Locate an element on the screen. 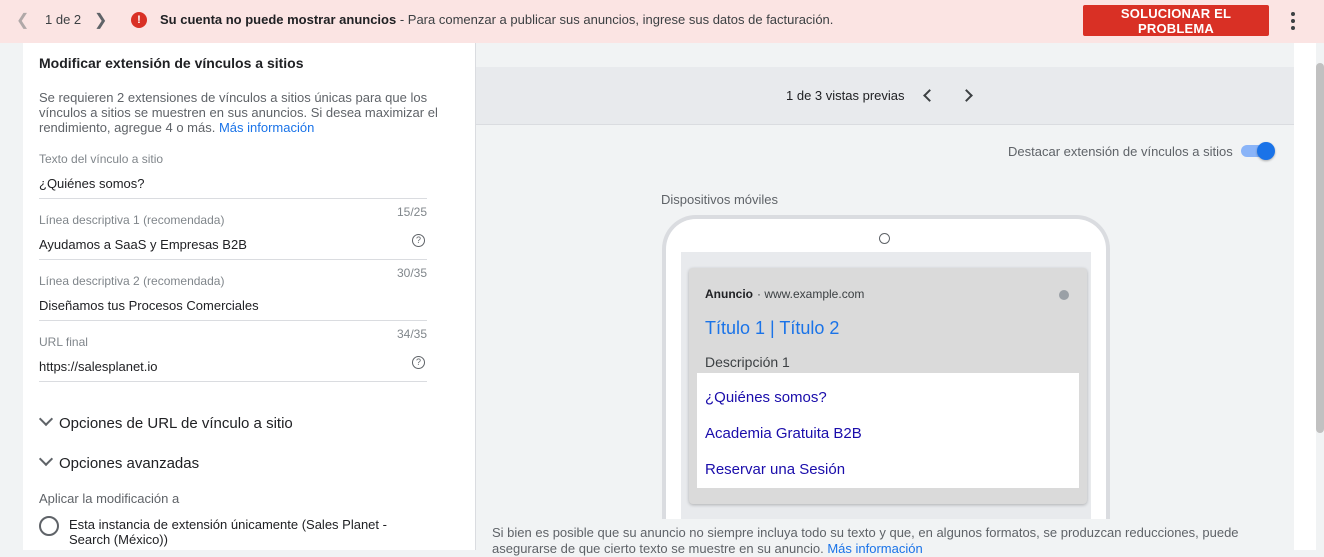 This screenshot has width=1324, height=557. section-label: Opciones avanzadas is located at coordinates (129, 463).